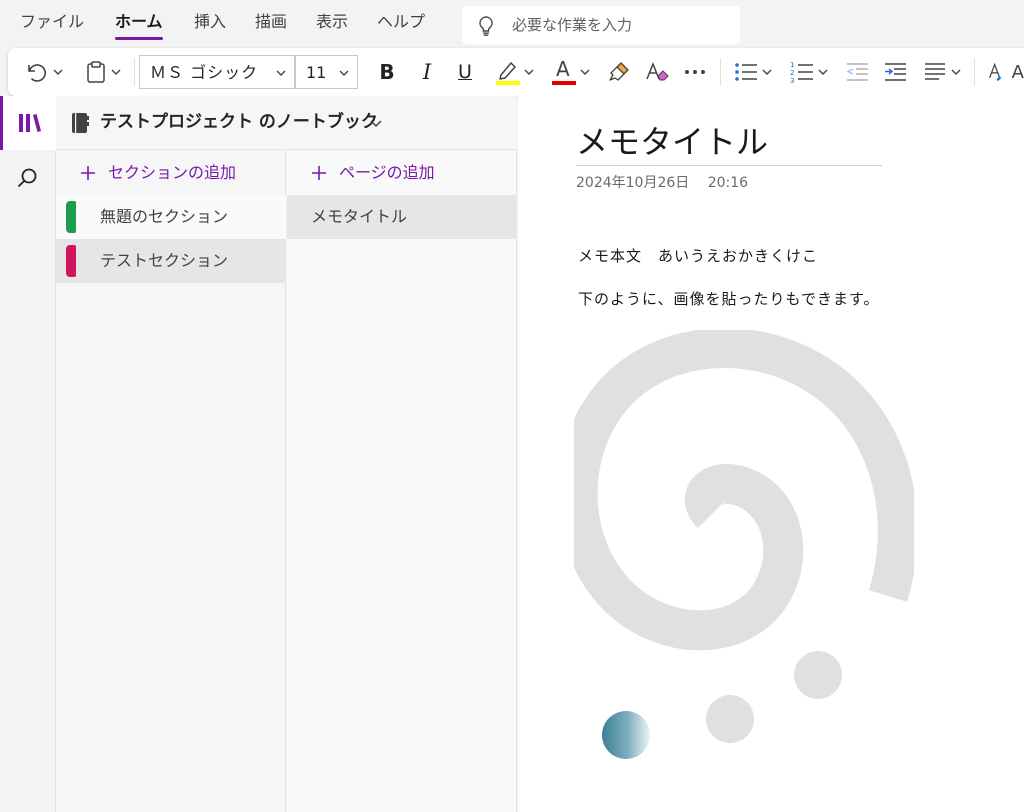 Image resolution: width=1024 pixels, height=812 pixels. I want to click on tell-me-search: 必要な作業を入力, so click(601, 25).